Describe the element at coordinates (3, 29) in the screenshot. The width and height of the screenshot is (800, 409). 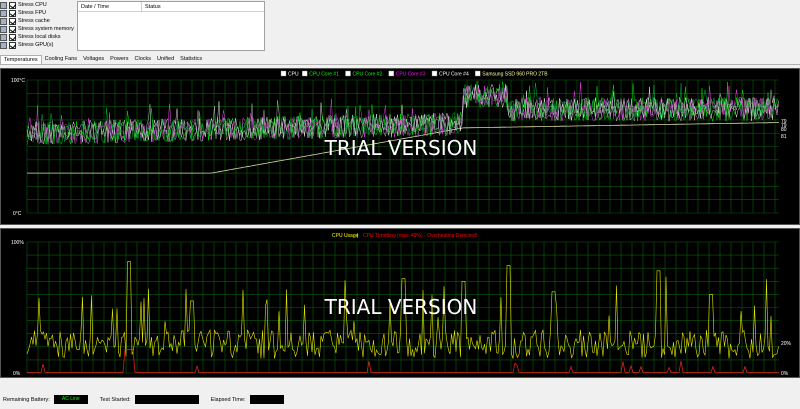
I see `memory-icon` at that location.